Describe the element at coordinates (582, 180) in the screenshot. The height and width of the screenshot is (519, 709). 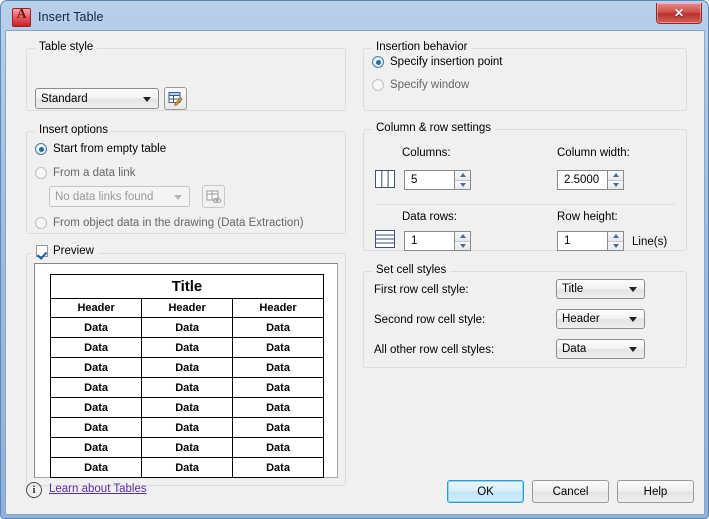
I see `column-width-input: 2.5000` at that location.